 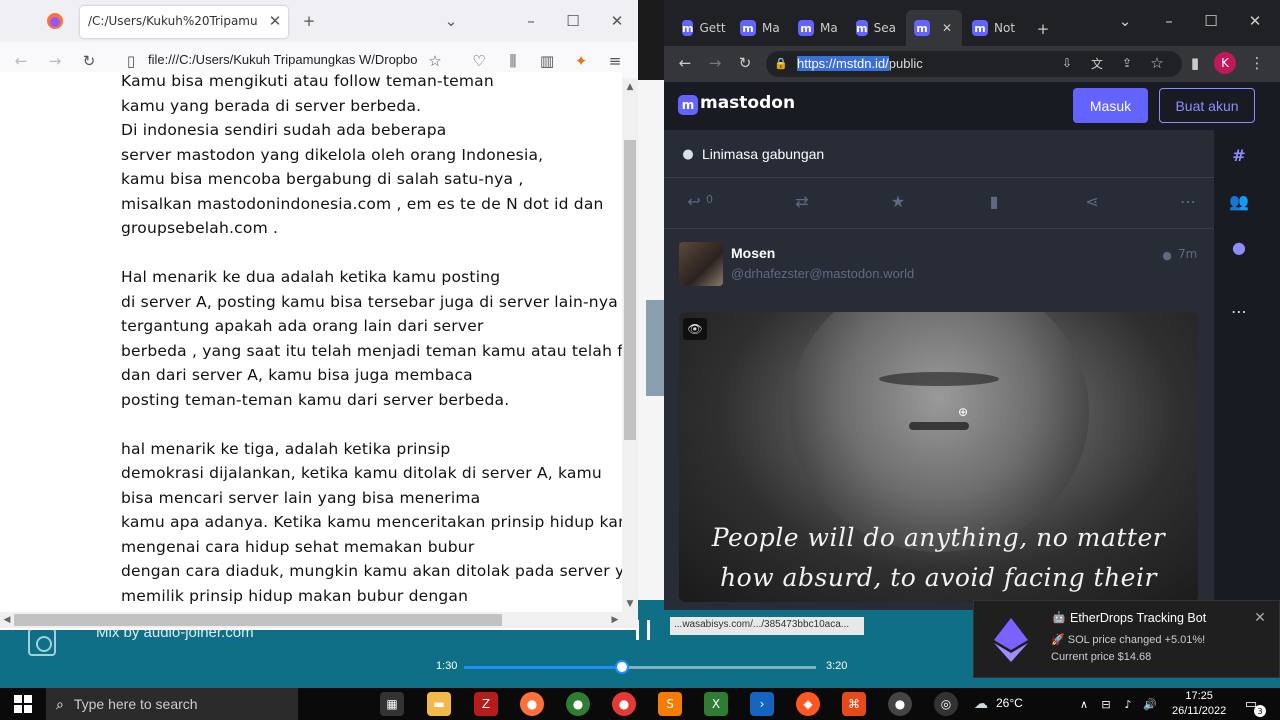 What do you see at coordinates (695, 329) in the screenshot?
I see `hide-media-icon: 👁` at bounding box center [695, 329].